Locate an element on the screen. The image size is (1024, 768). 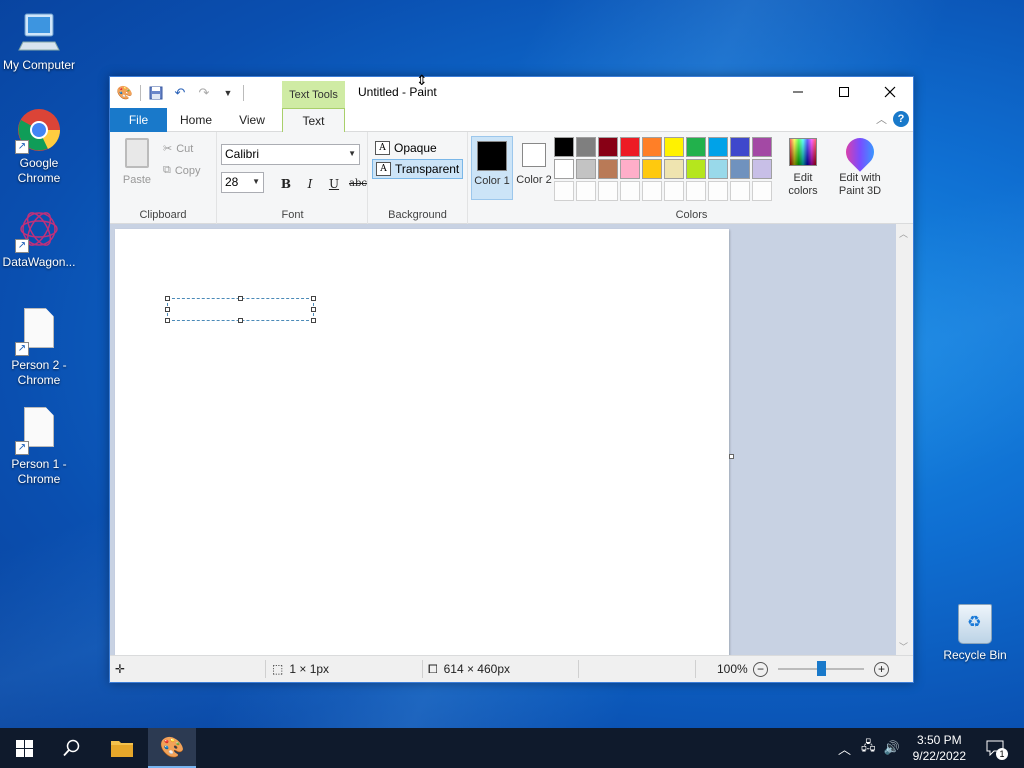
opaque-option: A Opaque is located at coordinates (406, 148).